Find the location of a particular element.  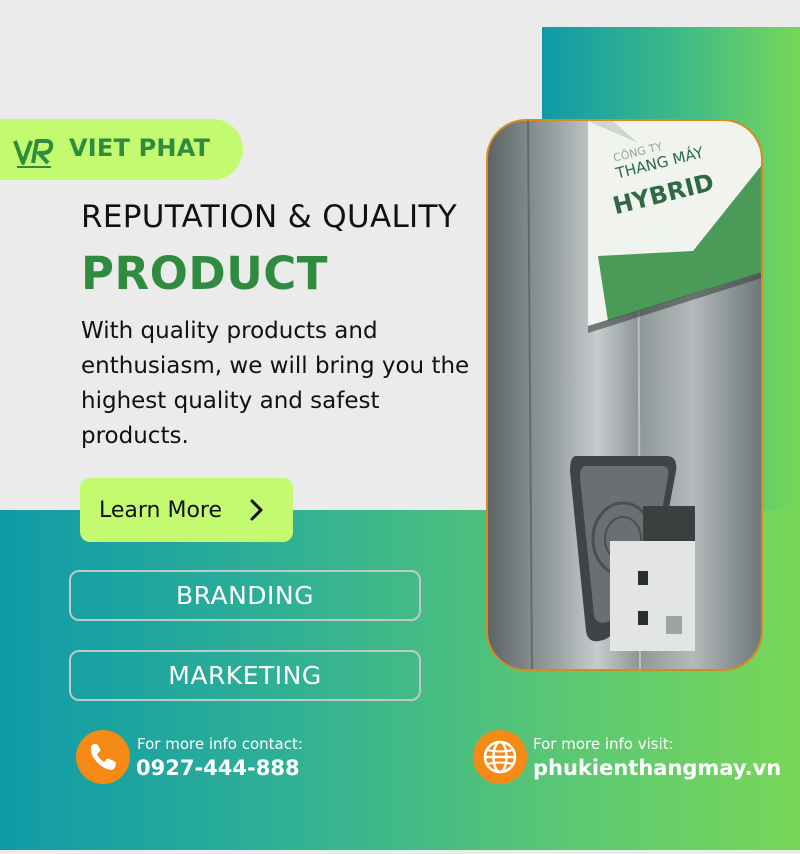

phone-icon is located at coordinates (103, 757).